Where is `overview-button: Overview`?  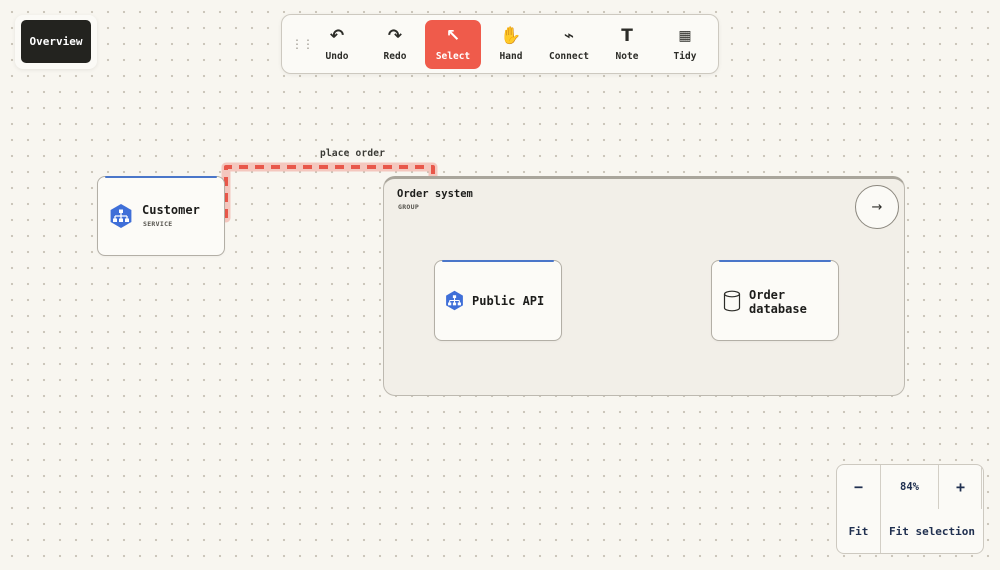
overview-button: Overview is located at coordinates (56, 41).